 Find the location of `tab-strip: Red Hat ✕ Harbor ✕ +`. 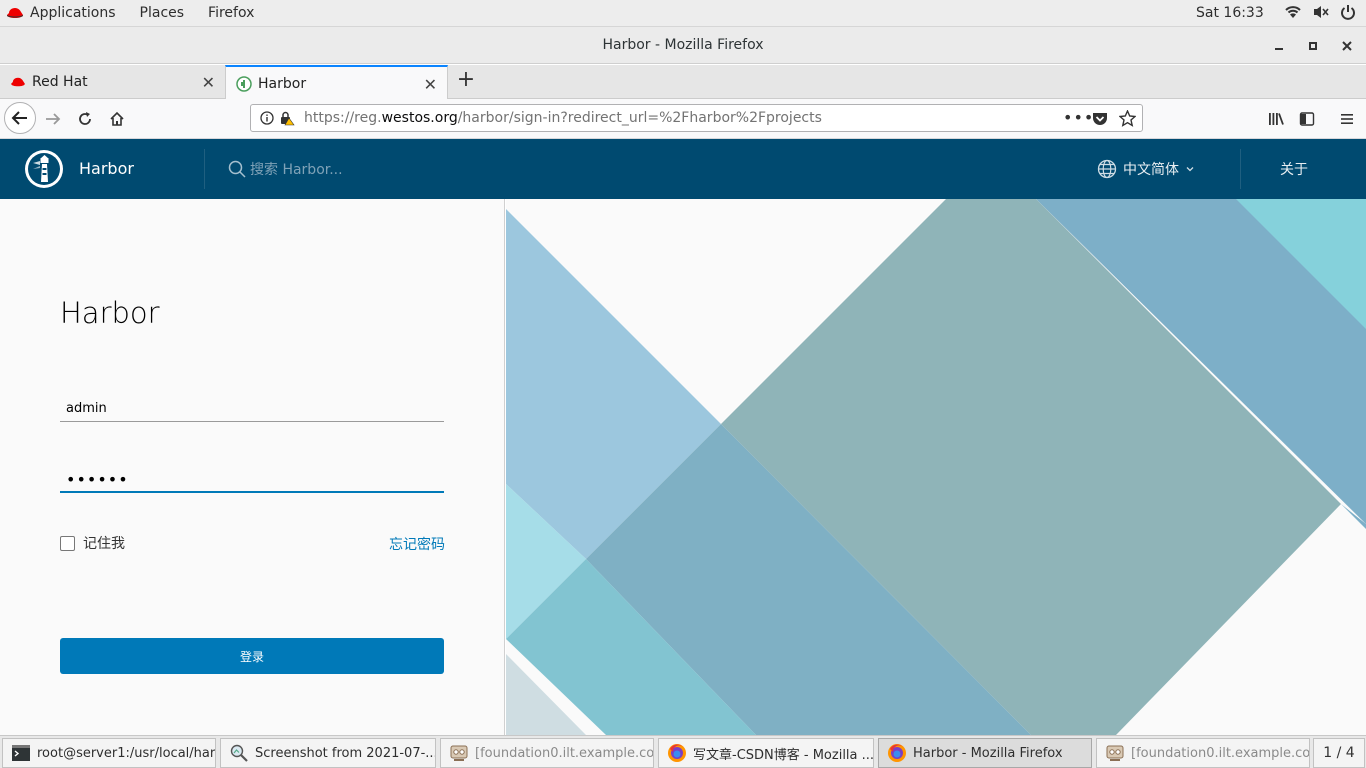

tab-strip: Red Hat ✕ Harbor ✕ + is located at coordinates (683, 82).